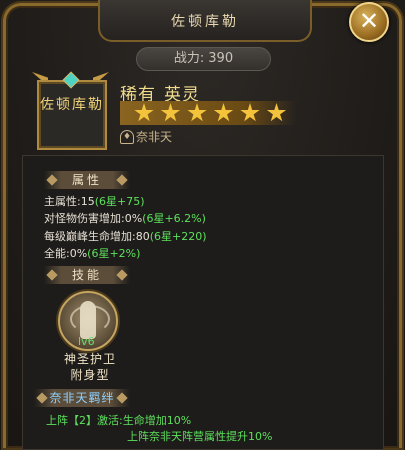 This screenshot has height=450, width=405. I want to click on portrait-name: 佐顿库勒, so click(72, 105).